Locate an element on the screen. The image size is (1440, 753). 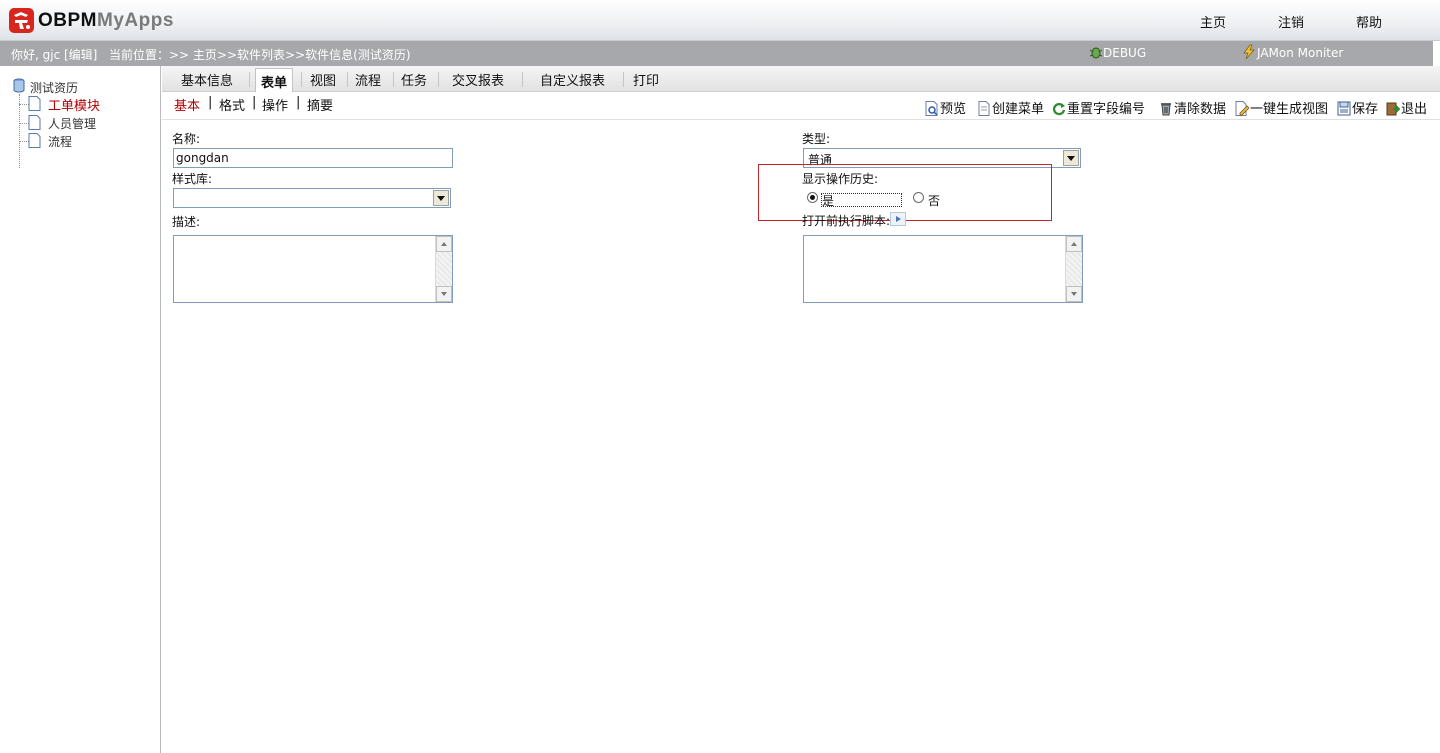
preview-button: 预览 is located at coordinates (946, 107).